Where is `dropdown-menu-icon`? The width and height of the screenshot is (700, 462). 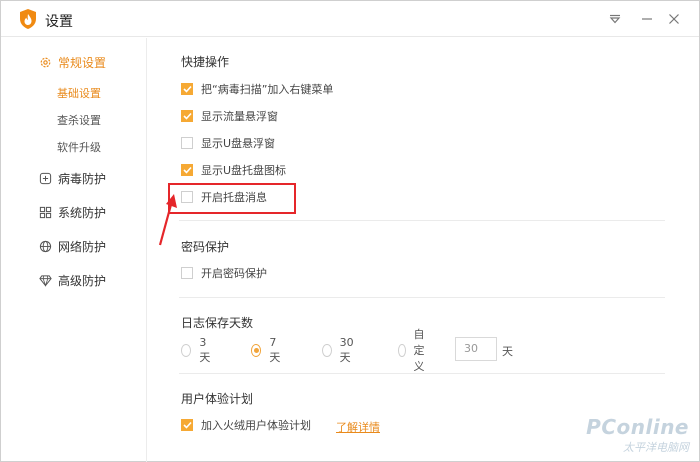
dropdown-menu-icon is located at coordinates (615, 19).